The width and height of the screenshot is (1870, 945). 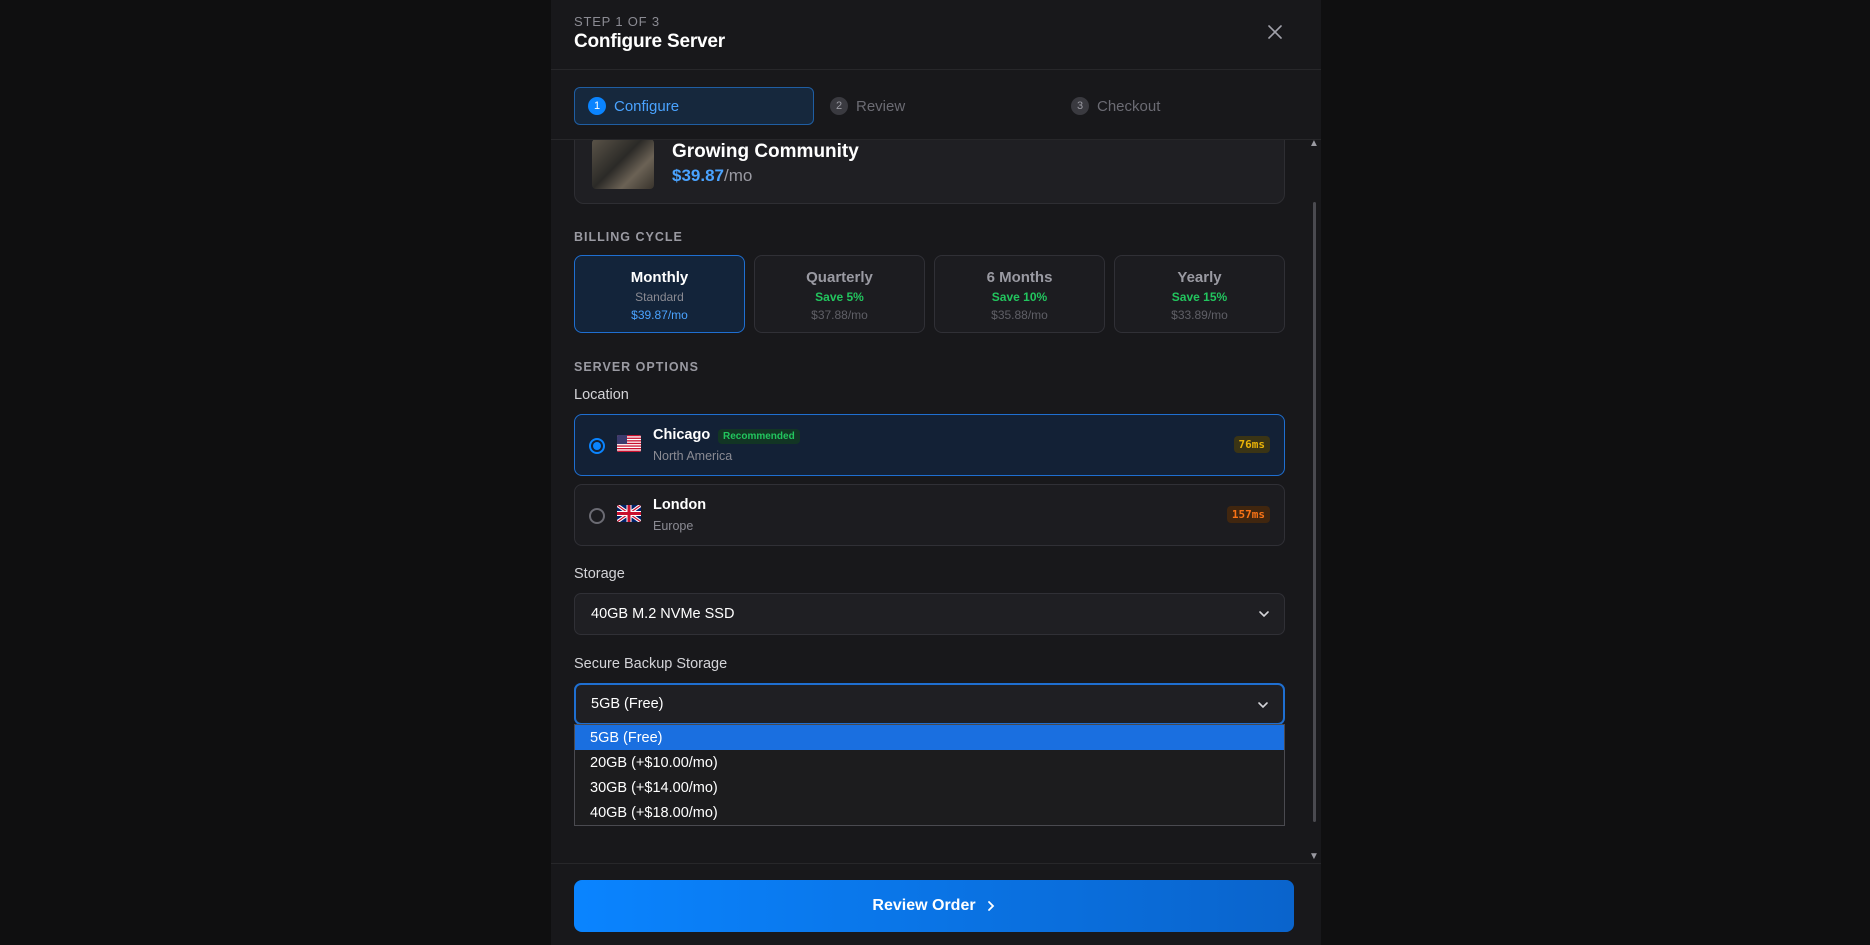 What do you see at coordinates (601, 395) in the screenshot?
I see `location-label: Location` at bounding box center [601, 395].